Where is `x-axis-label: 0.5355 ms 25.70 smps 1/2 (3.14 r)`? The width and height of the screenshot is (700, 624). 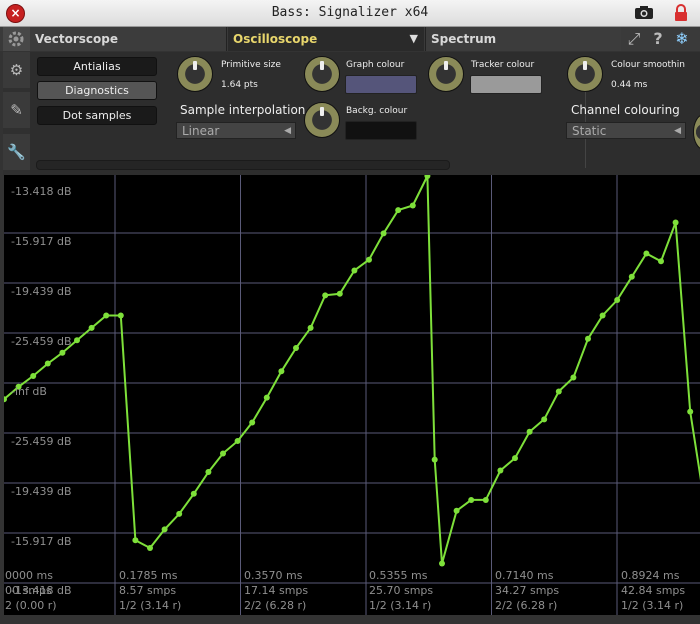 x-axis-label: 0.5355 ms 25.70 smps 1/2 (3.14 r) is located at coordinates (401, 590).